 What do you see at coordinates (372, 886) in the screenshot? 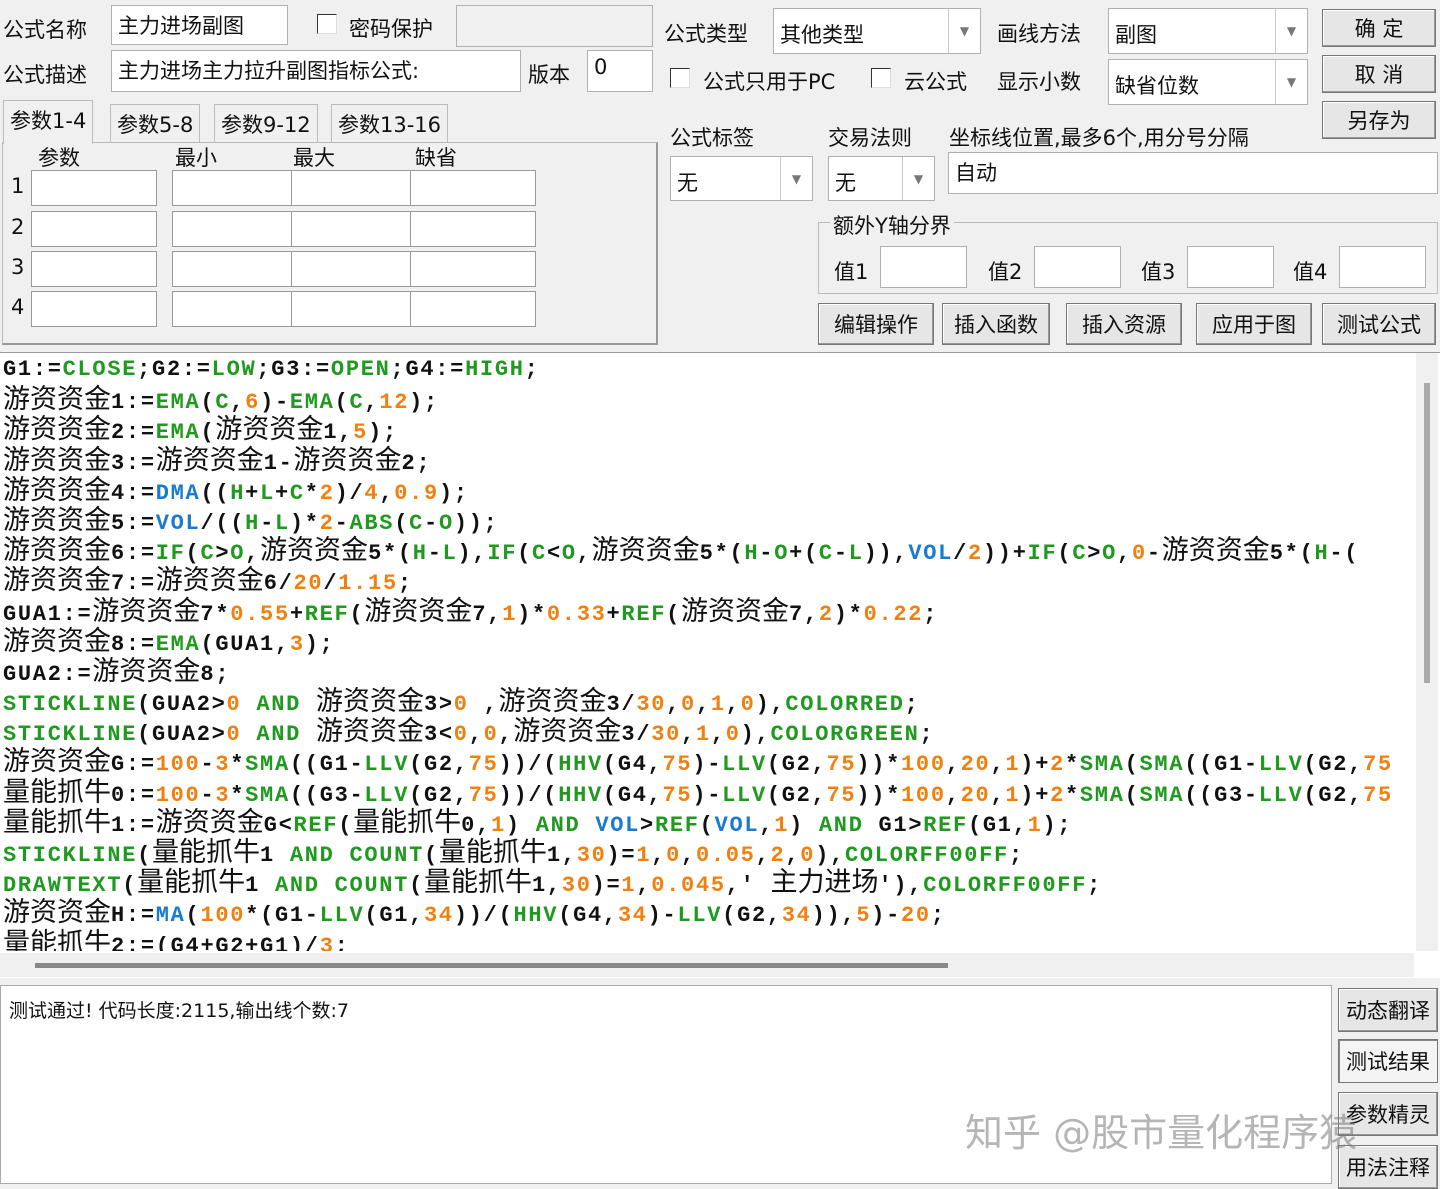
I see `code-keyword: COUNT` at bounding box center [372, 886].